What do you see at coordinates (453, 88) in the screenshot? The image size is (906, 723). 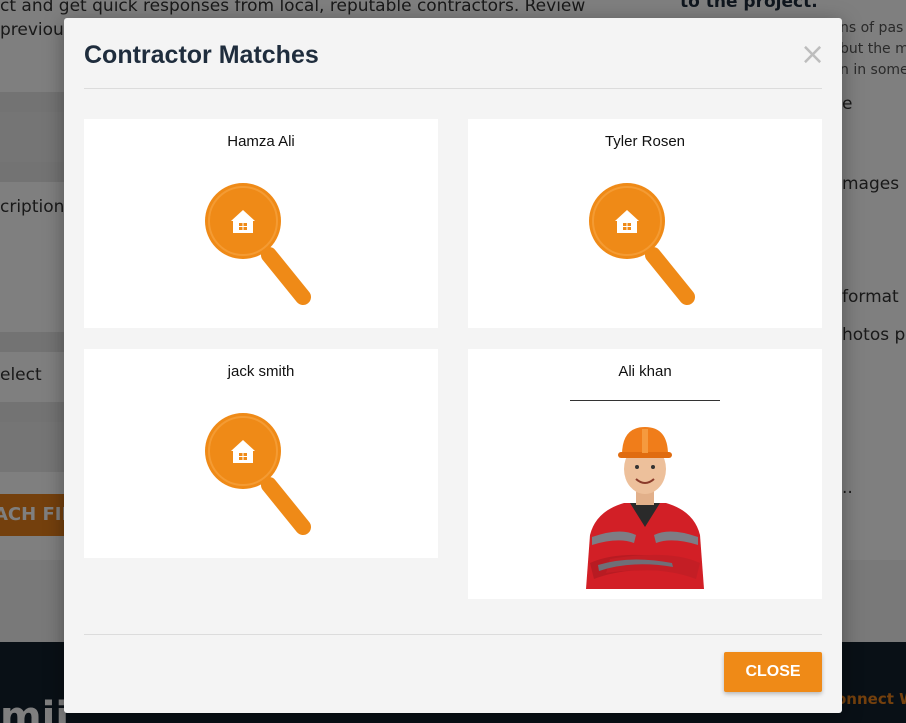 I see `header-divider` at bounding box center [453, 88].